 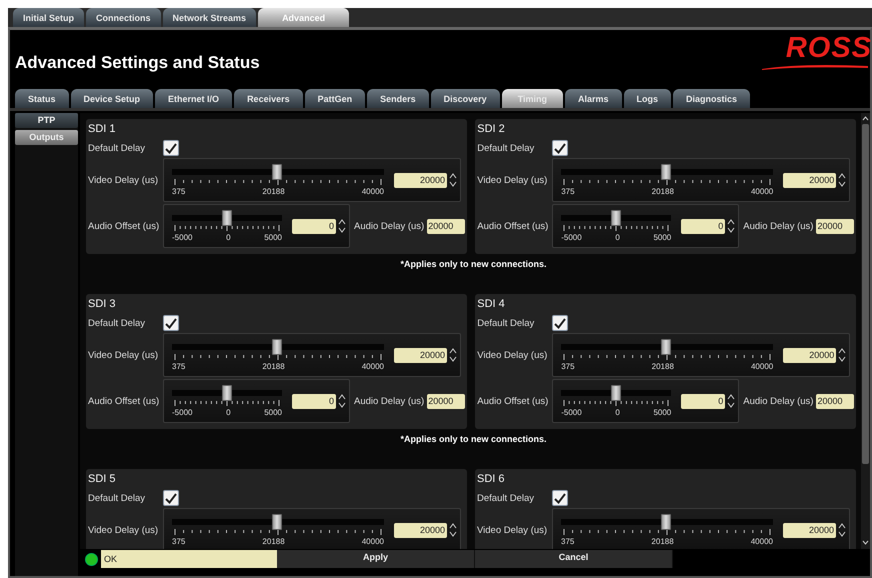 What do you see at coordinates (574, 559) in the screenshot?
I see `action-button: Cancel` at bounding box center [574, 559].